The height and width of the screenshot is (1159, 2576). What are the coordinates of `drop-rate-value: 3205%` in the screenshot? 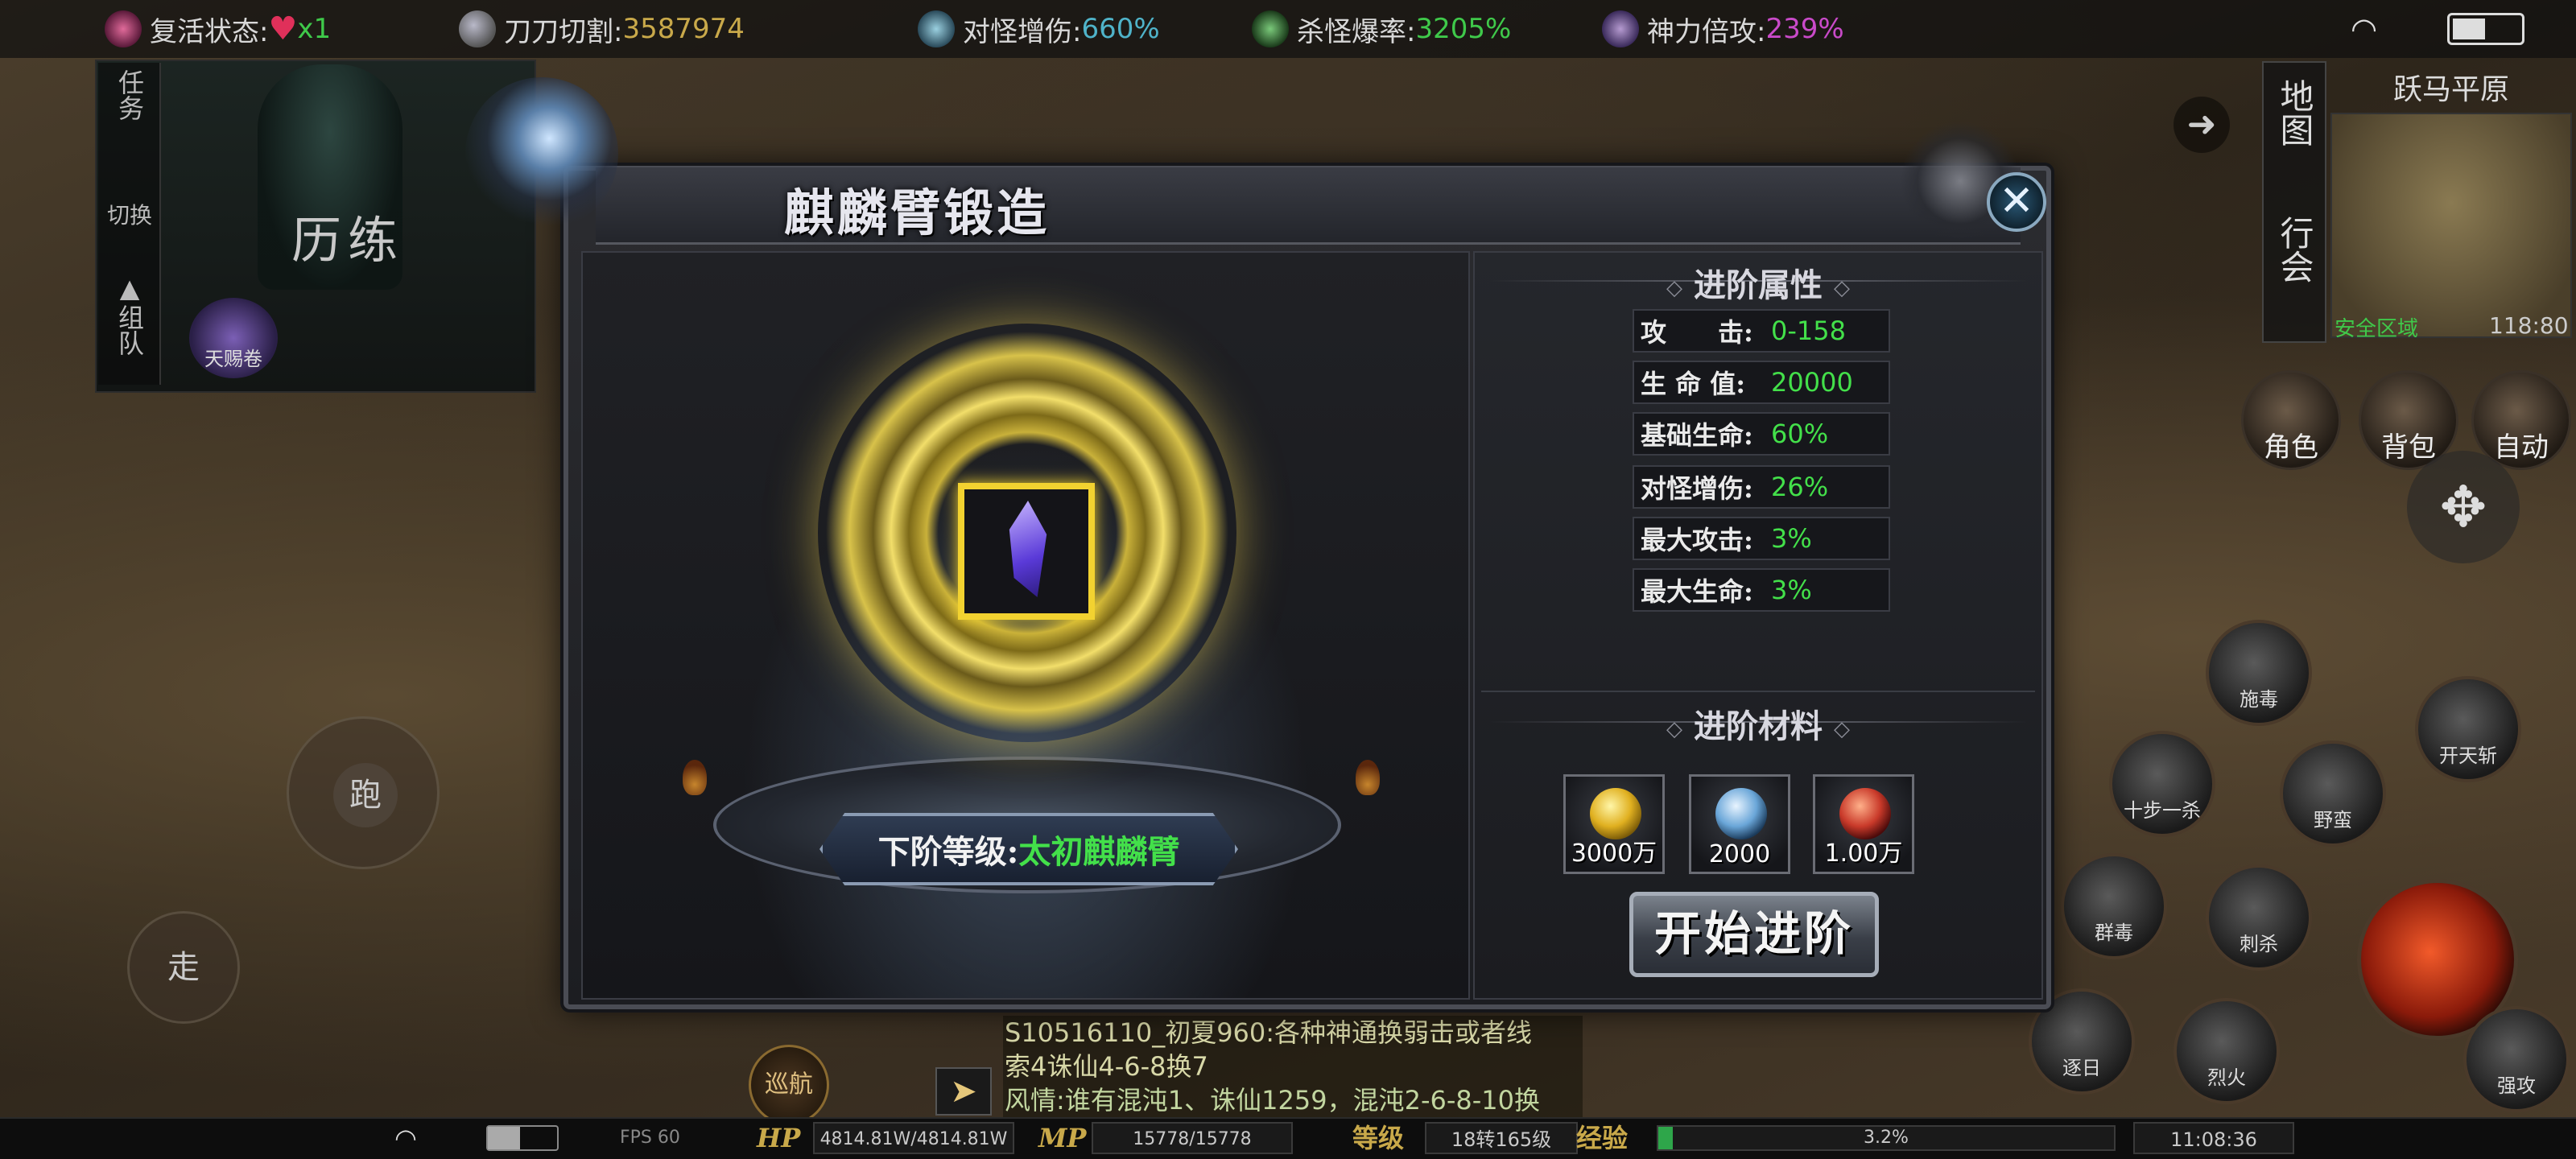 It's located at (1463, 29).